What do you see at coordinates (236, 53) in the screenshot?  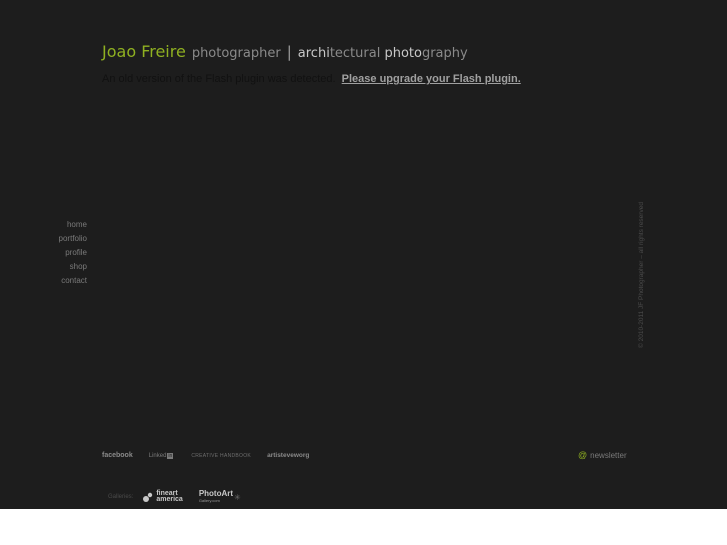 I see `site-role: photographer` at bounding box center [236, 53].